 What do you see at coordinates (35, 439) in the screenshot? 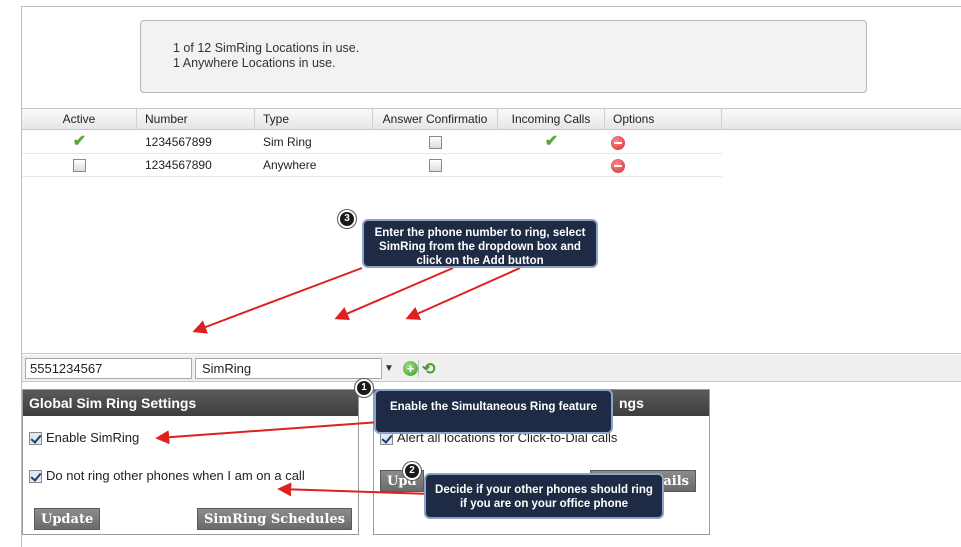
I see `enable-simring-checkbox` at bounding box center [35, 439].